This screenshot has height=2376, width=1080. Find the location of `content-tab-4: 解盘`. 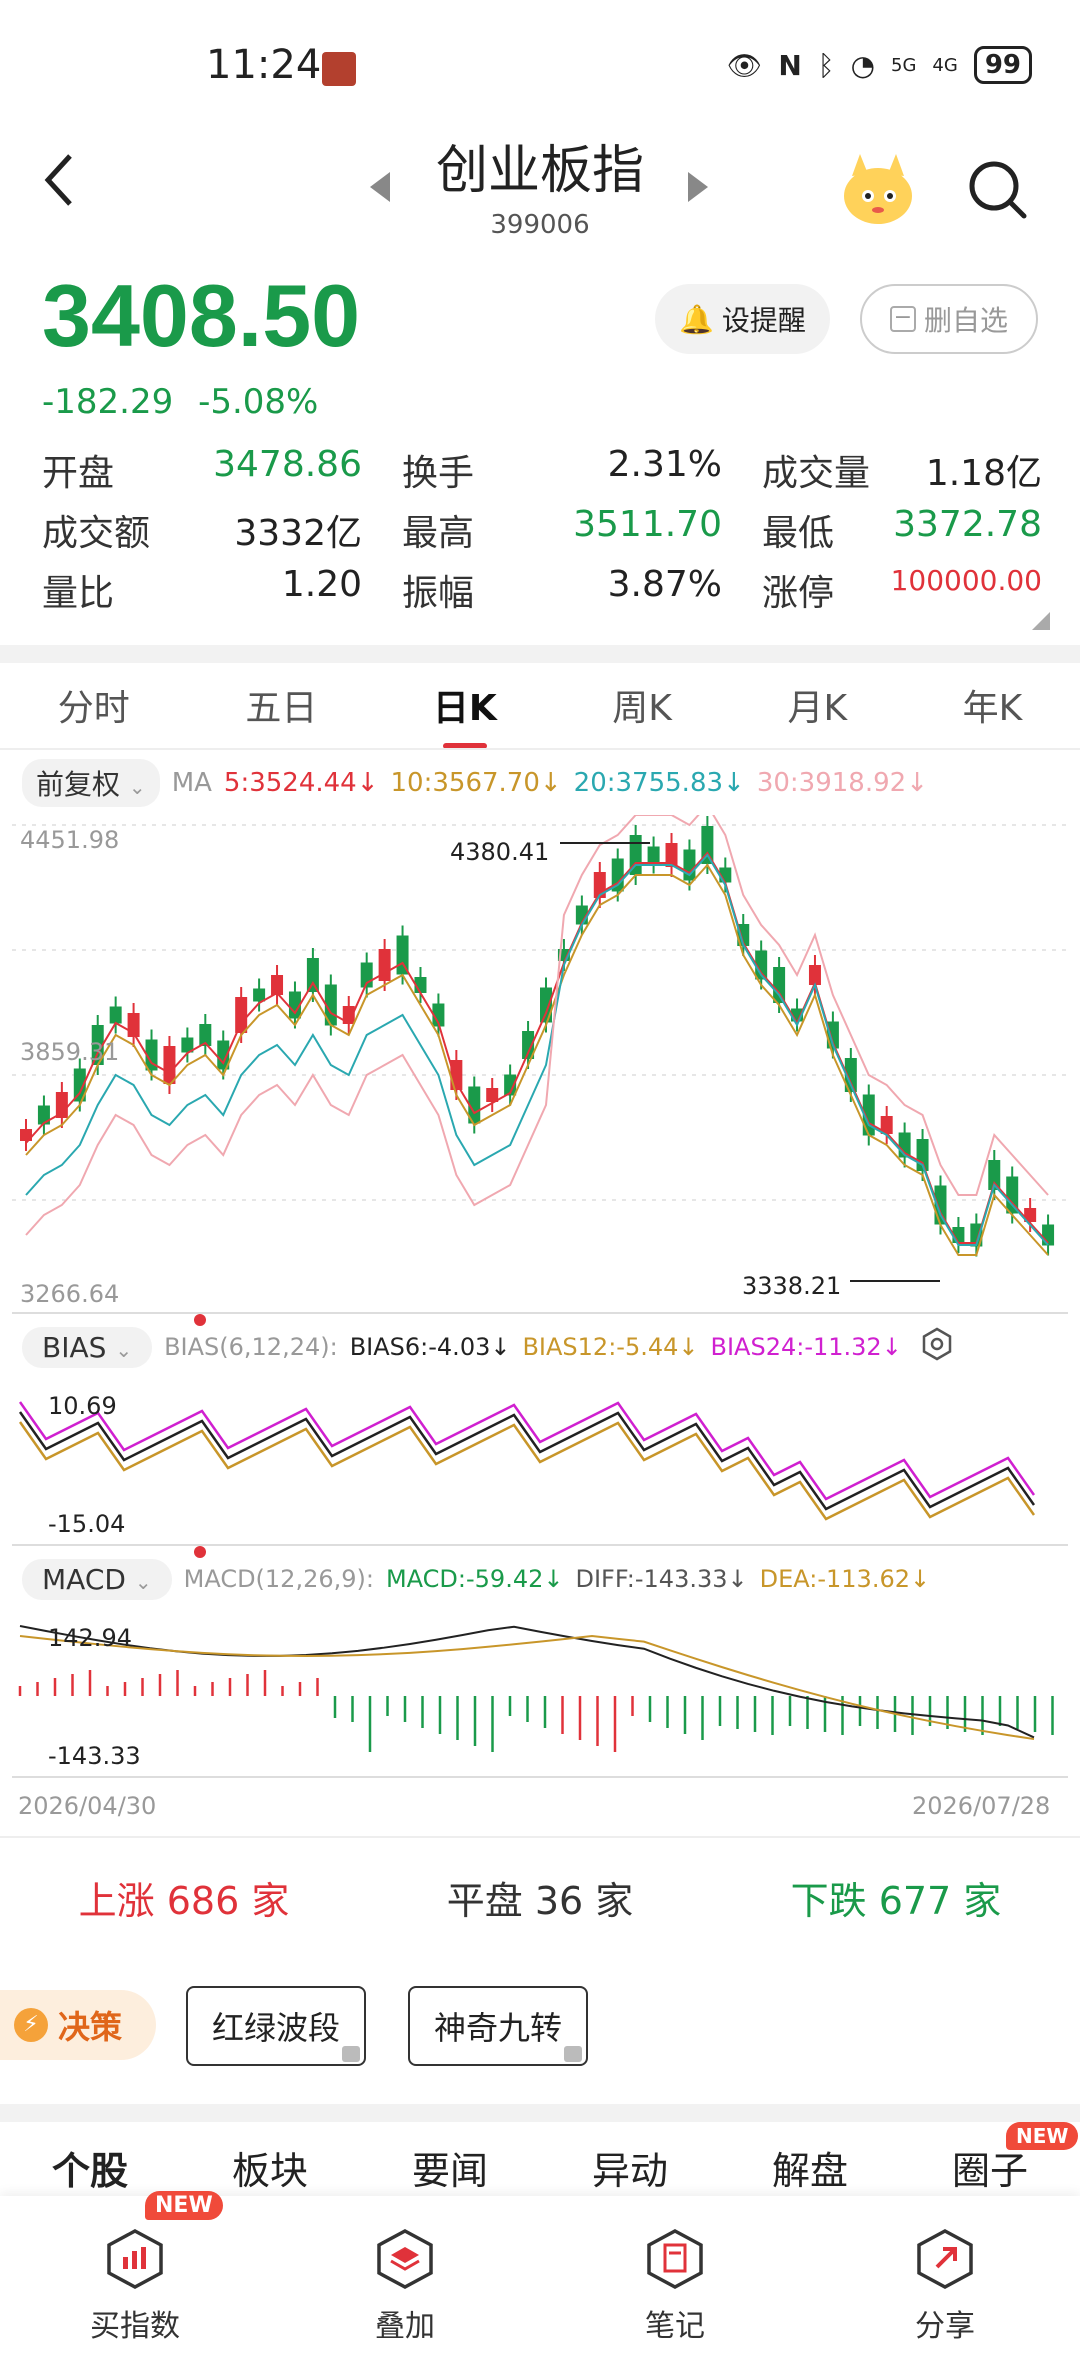

content-tab-4: 解盘 is located at coordinates (810, 2167).